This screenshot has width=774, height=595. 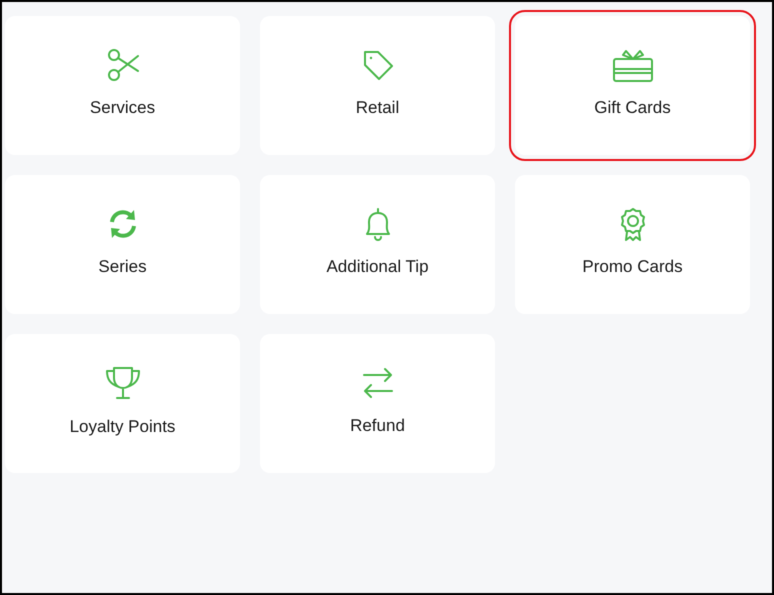 I want to click on menu-tile: Loyalty Points, so click(x=122, y=403).